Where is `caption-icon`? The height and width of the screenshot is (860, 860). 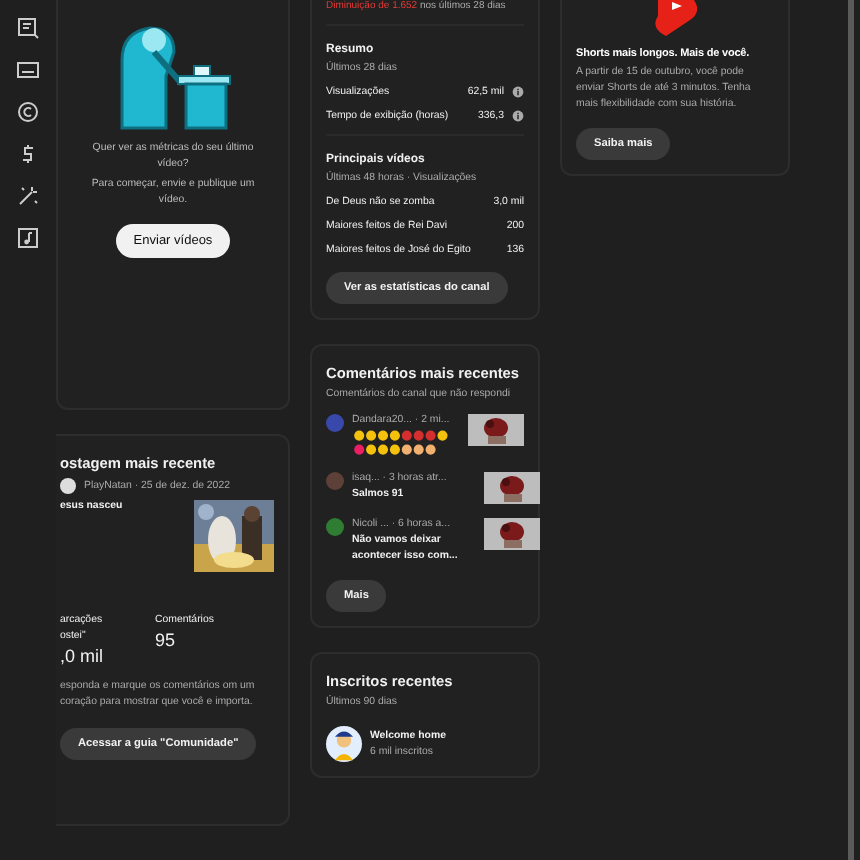 caption-icon is located at coordinates (28, 70).